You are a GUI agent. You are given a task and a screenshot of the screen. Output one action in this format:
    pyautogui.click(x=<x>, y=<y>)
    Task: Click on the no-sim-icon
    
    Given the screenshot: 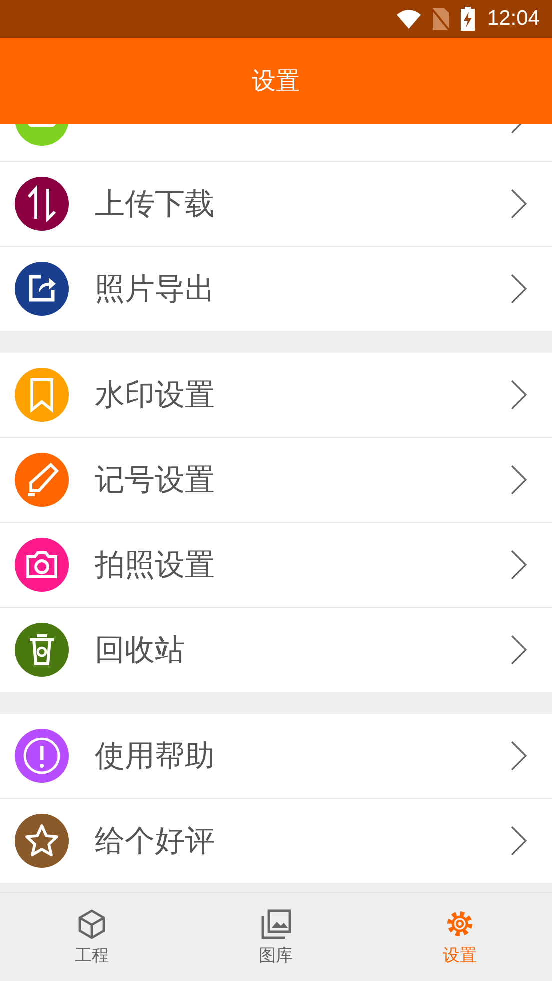 What is the action you would take?
    pyautogui.click(x=441, y=19)
    